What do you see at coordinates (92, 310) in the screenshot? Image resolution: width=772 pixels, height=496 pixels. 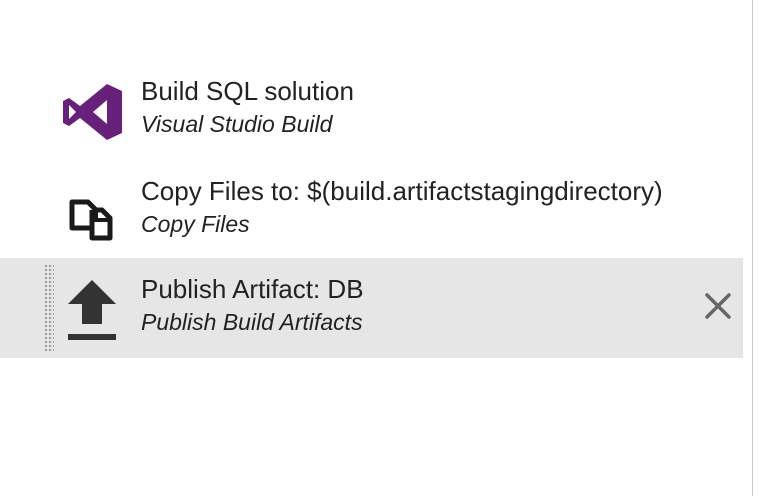 I see `upload-icon` at bounding box center [92, 310].